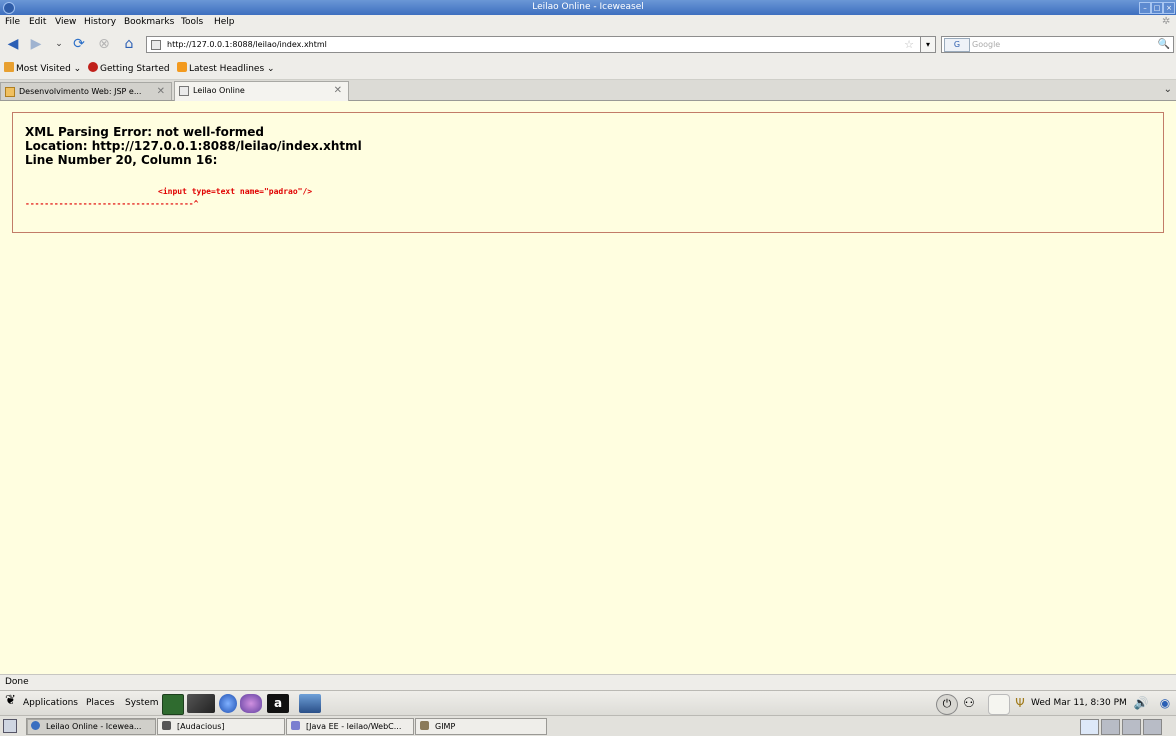 The height and width of the screenshot is (736, 1176). I want to click on throbber-icon: ✲, so click(1166, 21).